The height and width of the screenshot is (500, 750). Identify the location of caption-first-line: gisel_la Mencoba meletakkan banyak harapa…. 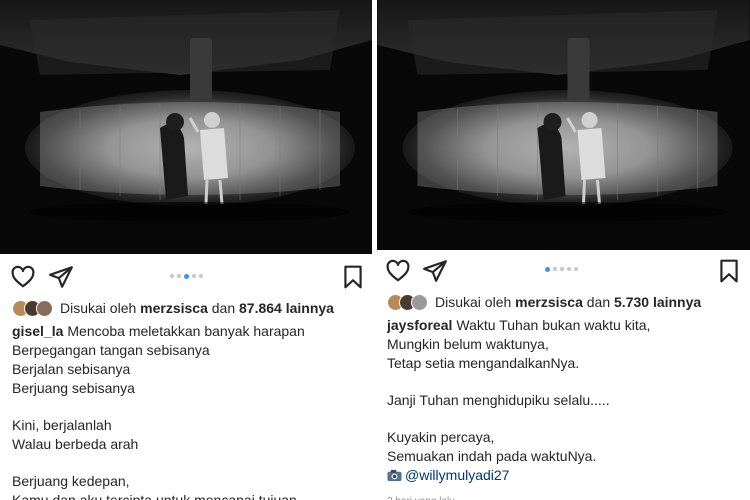
(192, 331).